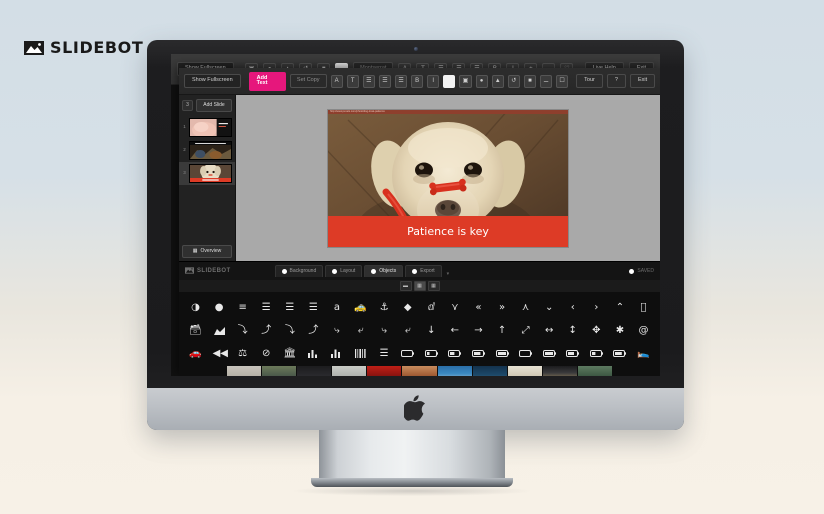 The image size is (824, 514). What do you see at coordinates (616, 81) in the screenshot?
I see `help-button: ?` at bounding box center [616, 81].